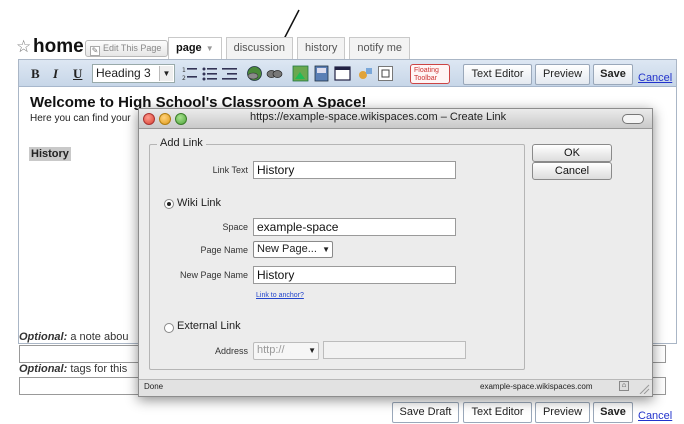 The image size is (684, 424). I want to click on italic-button: I, so click(55, 74).